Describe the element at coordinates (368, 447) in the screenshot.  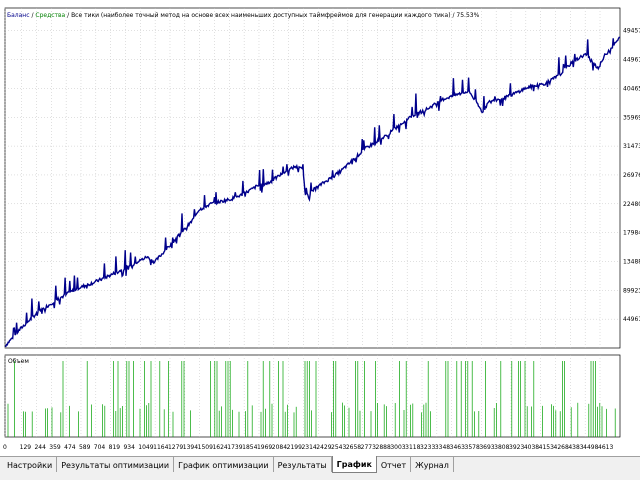
I see `x-tick-label: 2773` at that location.